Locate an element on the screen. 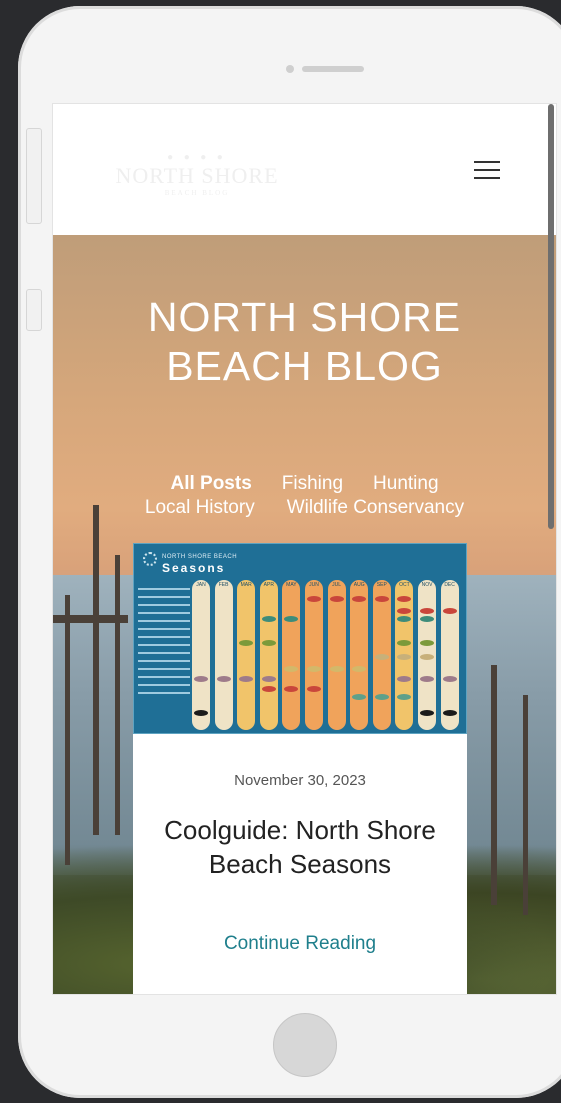 Image resolution: width=561 pixels, height=1103 pixels. month-column: MAY is located at coordinates (291, 655).